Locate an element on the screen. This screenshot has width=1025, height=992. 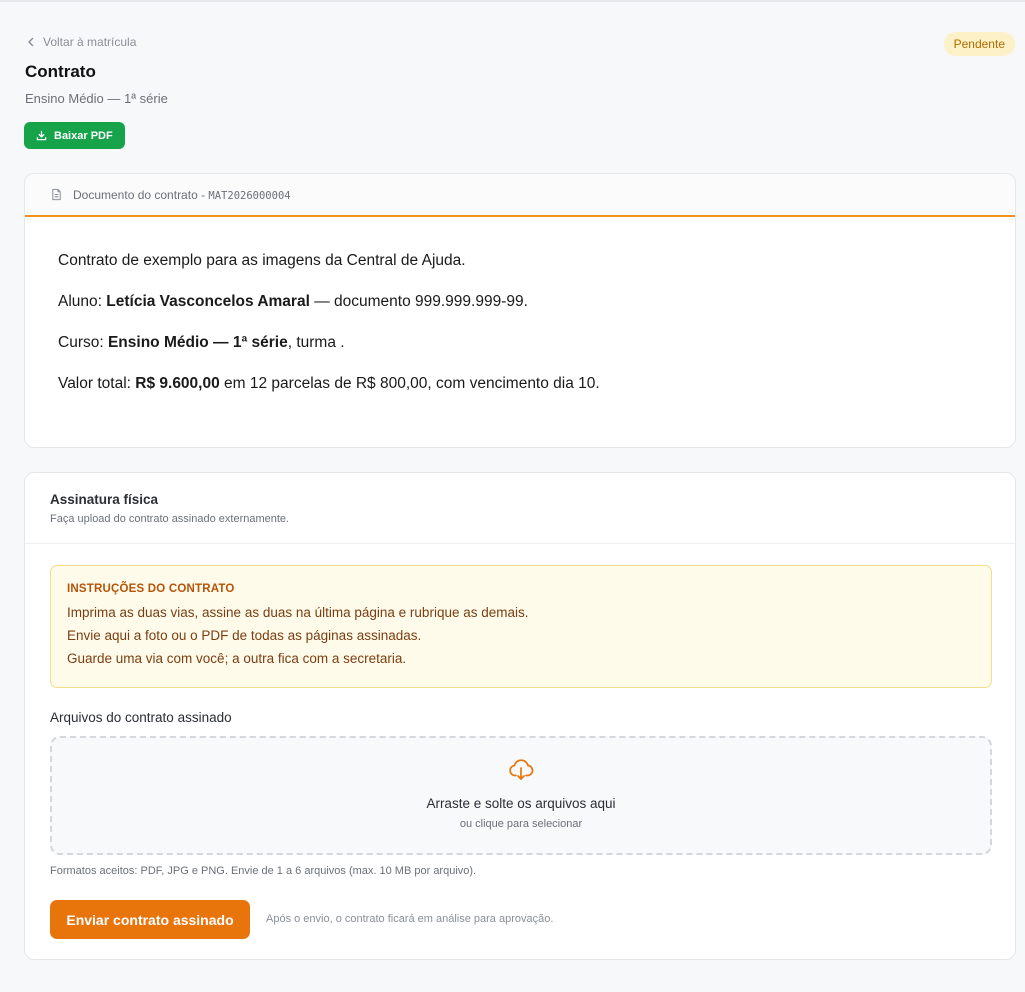
contract-document-label: Documento do contrato - is located at coordinates (141, 194).